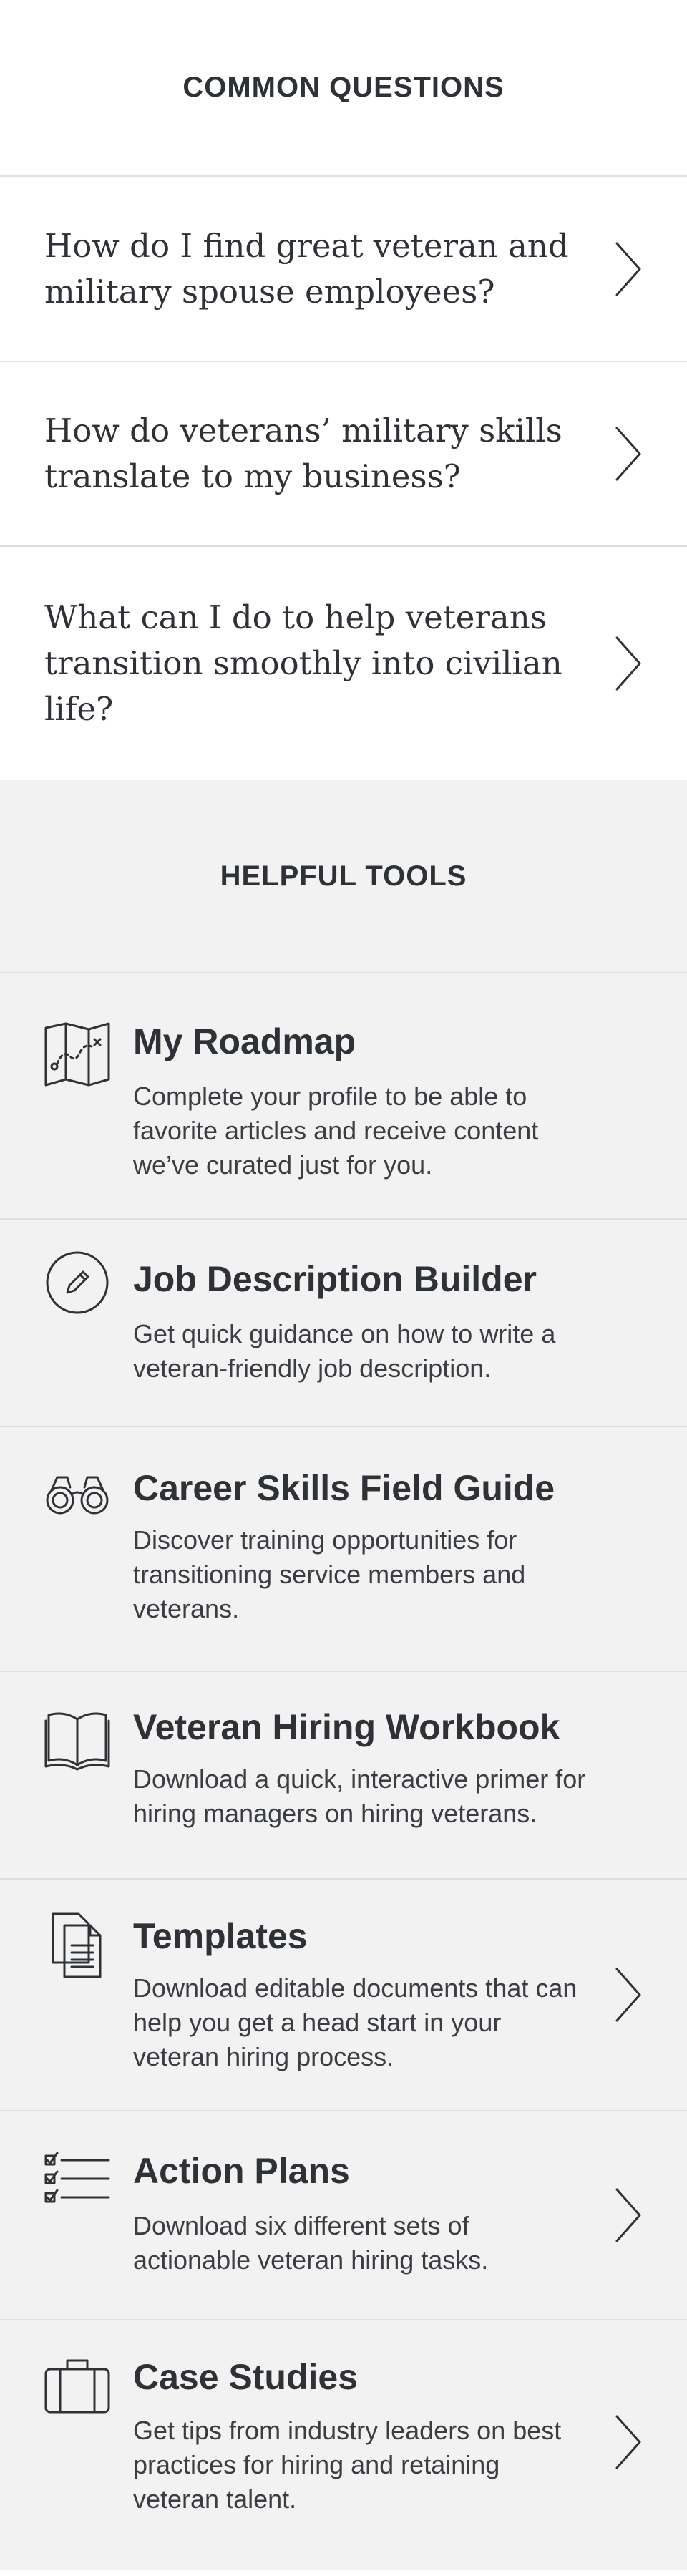  Describe the element at coordinates (246, 2377) in the screenshot. I see `tool-title: Case Studies` at that location.